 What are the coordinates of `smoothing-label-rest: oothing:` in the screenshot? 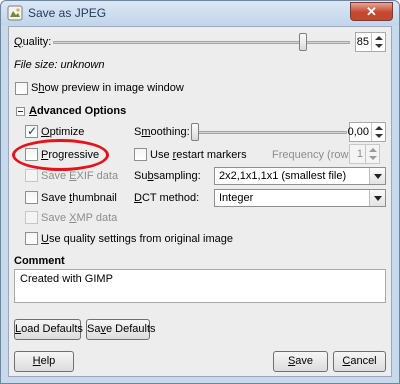 It's located at (170, 132).